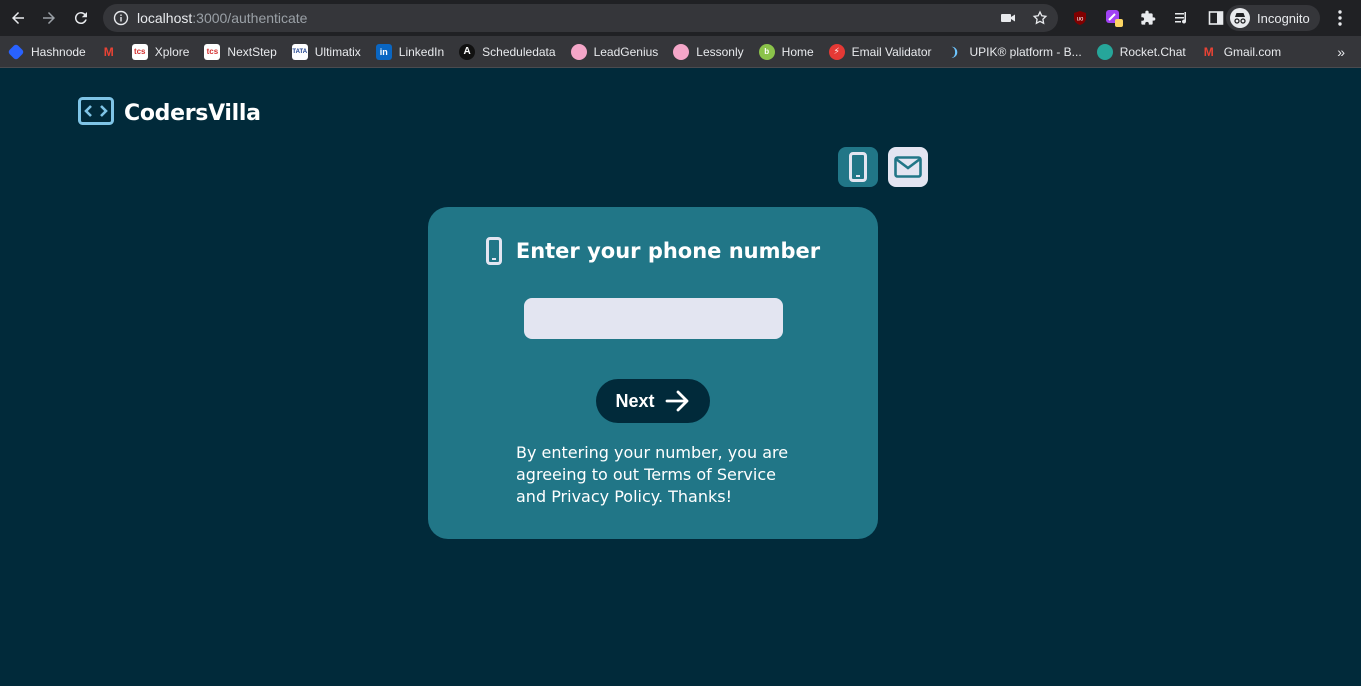  I want to click on envelope-icon, so click(908, 167).